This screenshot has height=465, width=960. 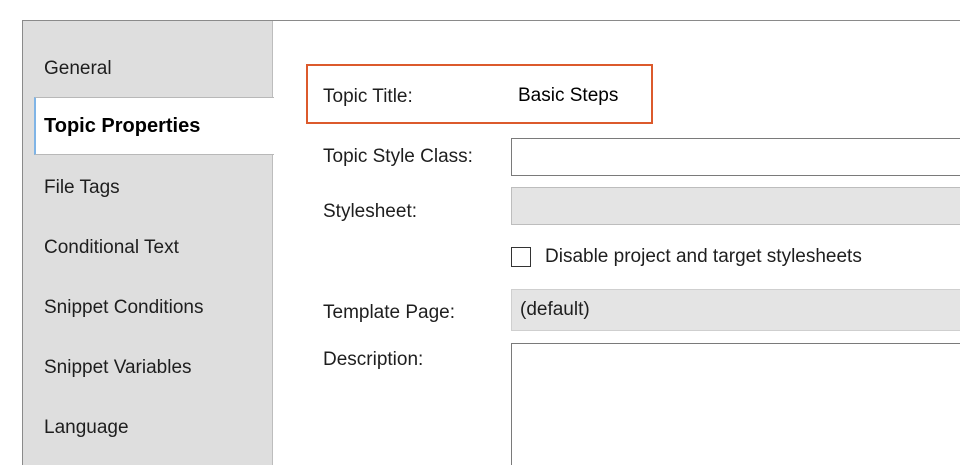 I want to click on sidebar-item-topic-properties: Topic Properties, so click(x=154, y=126).